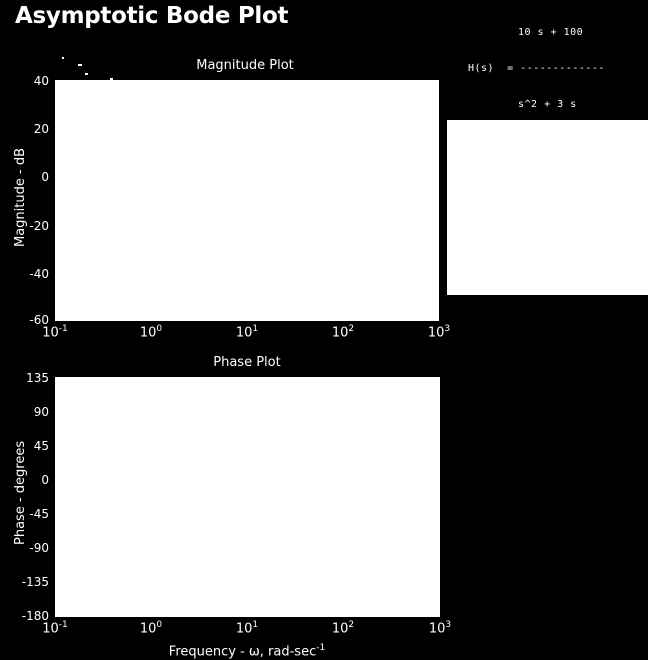 The width and height of the screenshot is (648, 660). What do you see at coordinates (245, 65) in the screenshot?
I see `magnitude-plot-title: Magnitude Plot` at bounding box center [245, 65].